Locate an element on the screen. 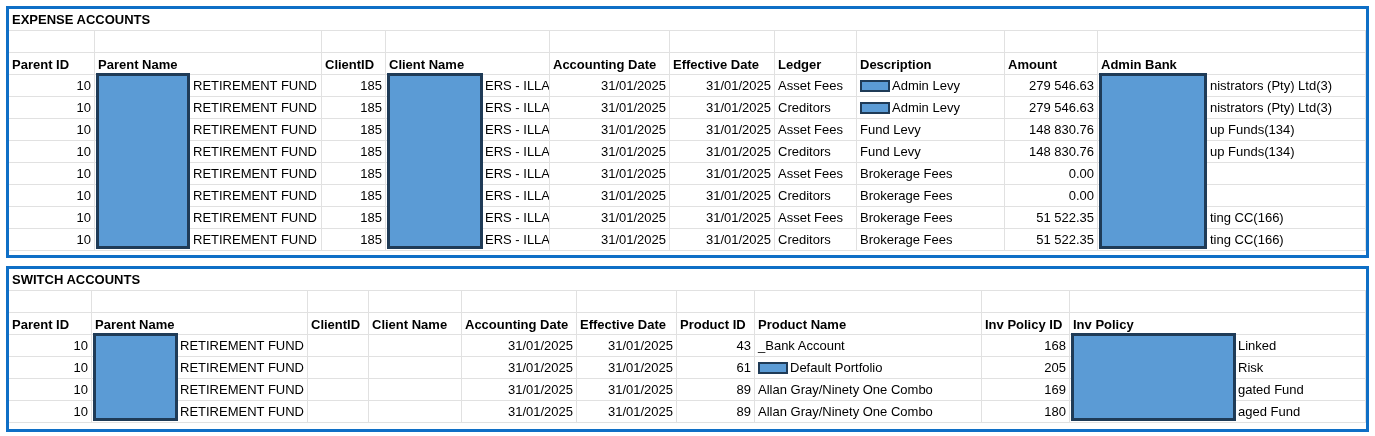  table-cell-text: 205 is located at coordinates (1055, 367).